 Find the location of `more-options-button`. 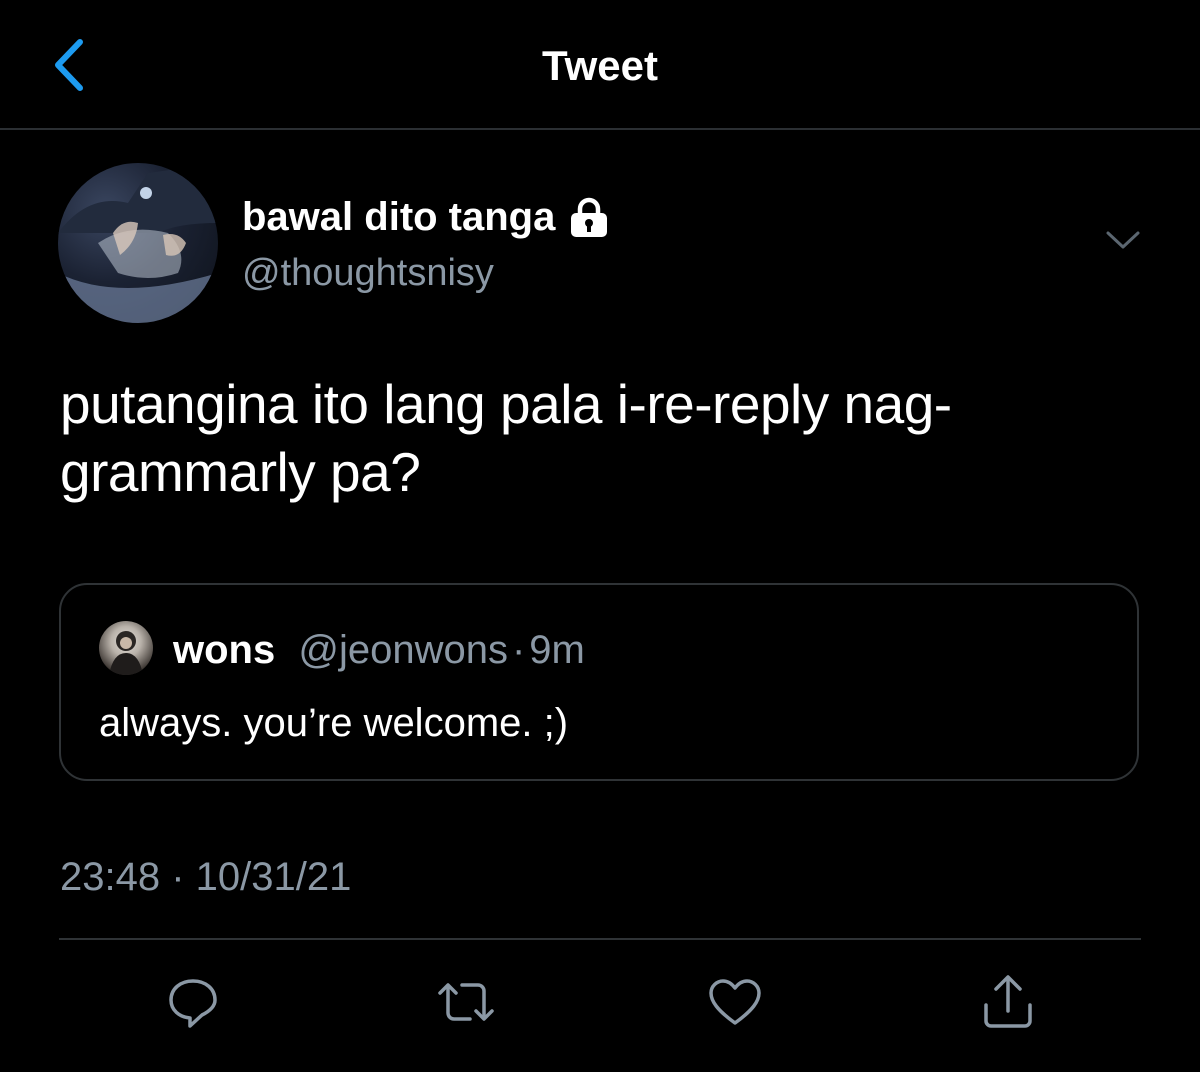

more-options-button is located at coordinates (1123, 240).